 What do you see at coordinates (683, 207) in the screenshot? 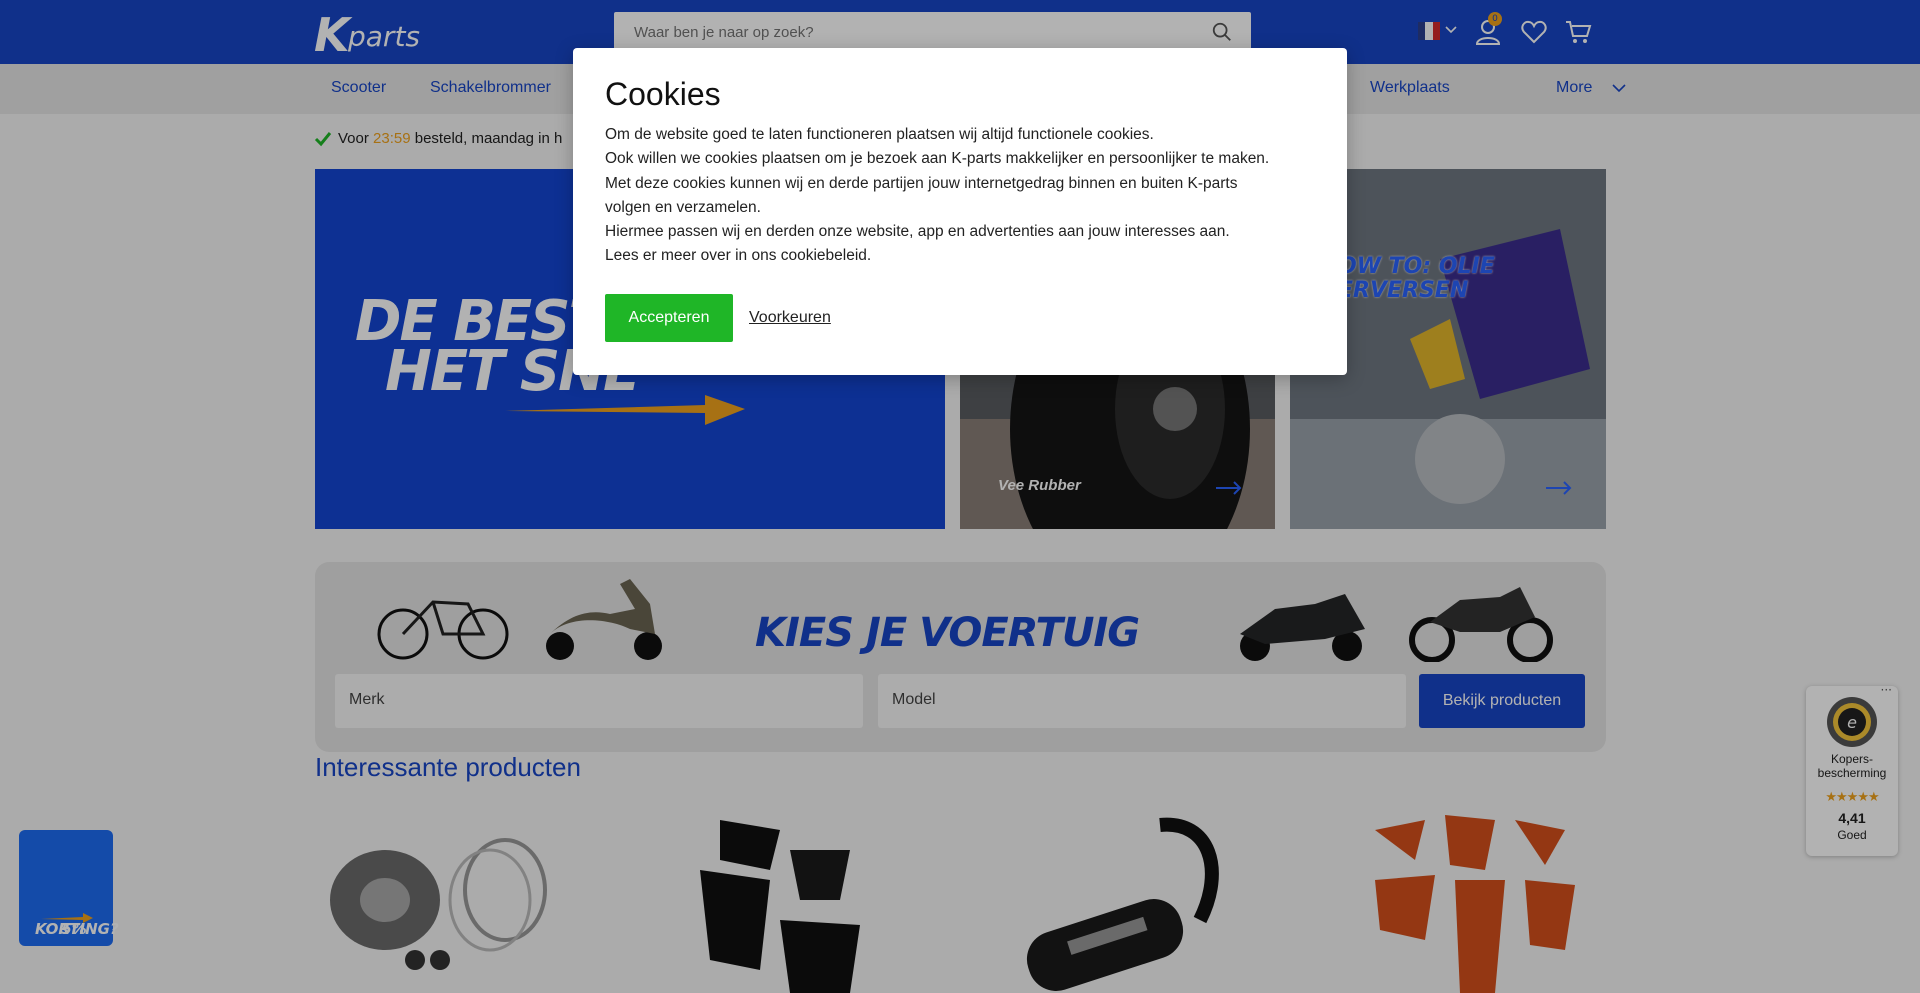
I see `cookie-text-line: volgen en verzamelen.` at bounding box center [683, 207].